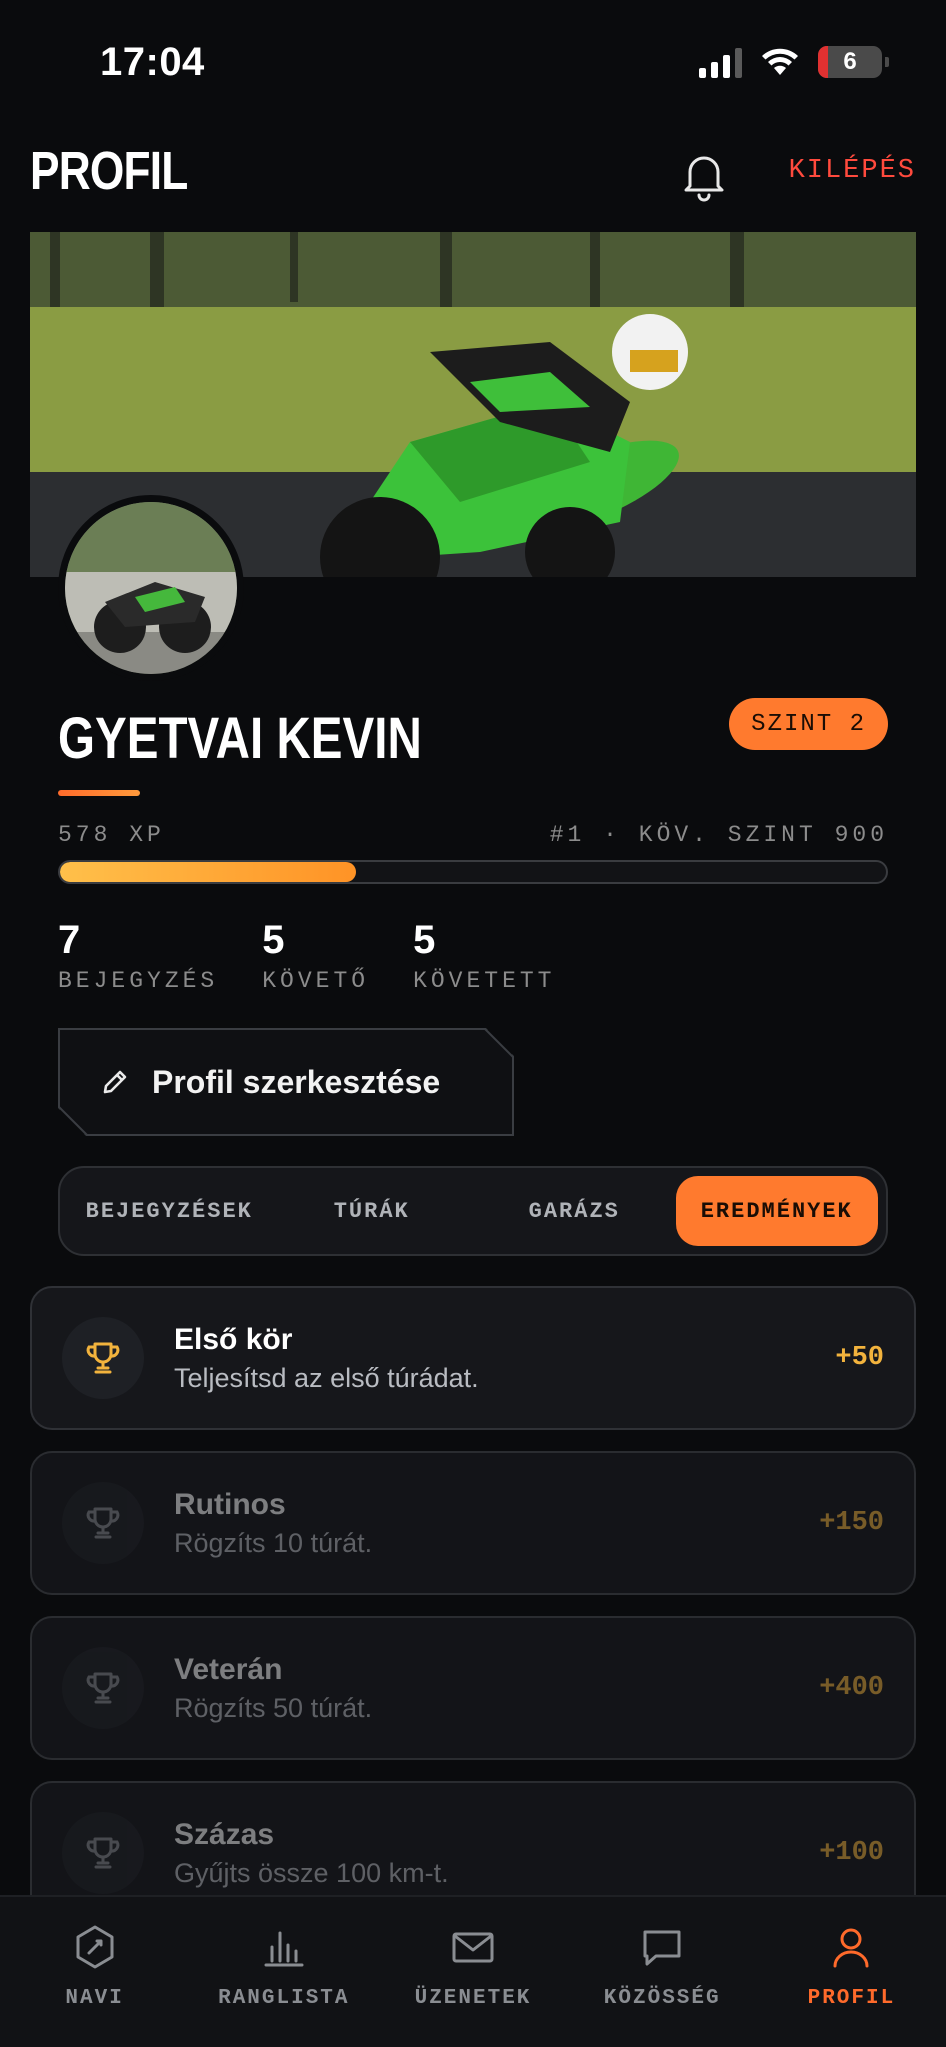 The image size is (946, 2047). What do you see at coordinates (852, 171) in the screenshot?
I see `logout-button: KILÉPÉS` at bounding box center [852, 171].